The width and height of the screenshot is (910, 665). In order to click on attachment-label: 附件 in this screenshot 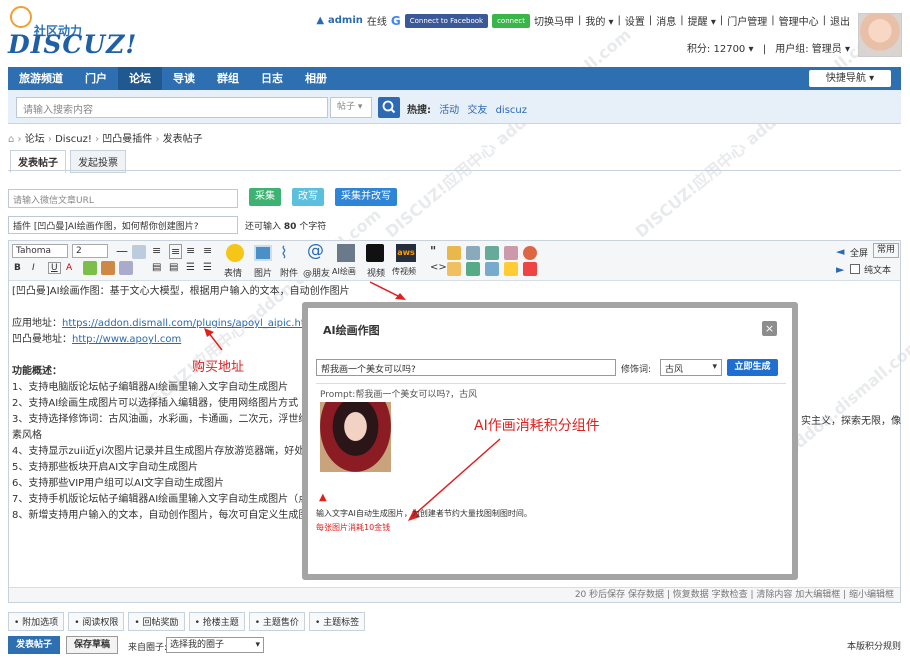, I will do `click(289, 272)`.